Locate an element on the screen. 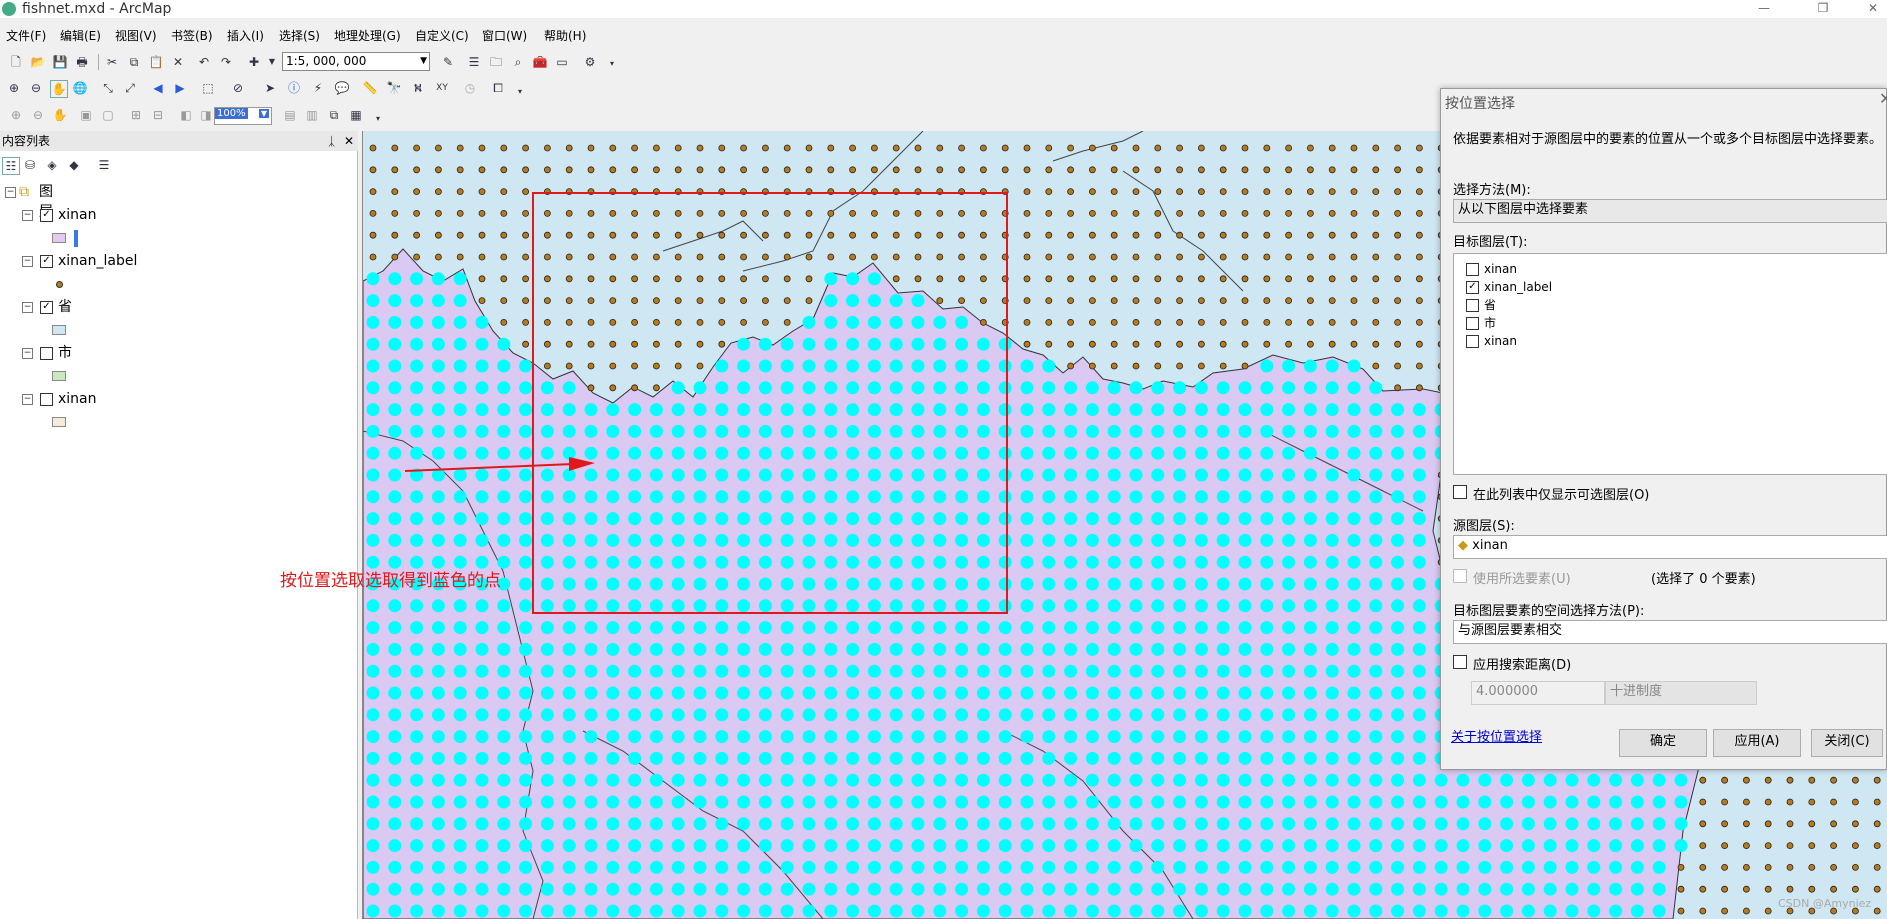  forward-icon: ▶ is located at coordinates (180, 88).